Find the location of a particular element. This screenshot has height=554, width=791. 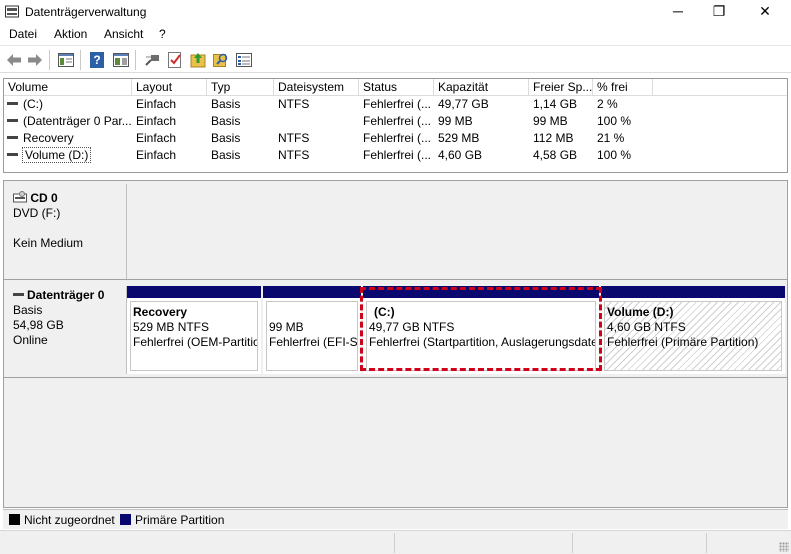

column-header-status: Status is located at coordinates (396, 87).